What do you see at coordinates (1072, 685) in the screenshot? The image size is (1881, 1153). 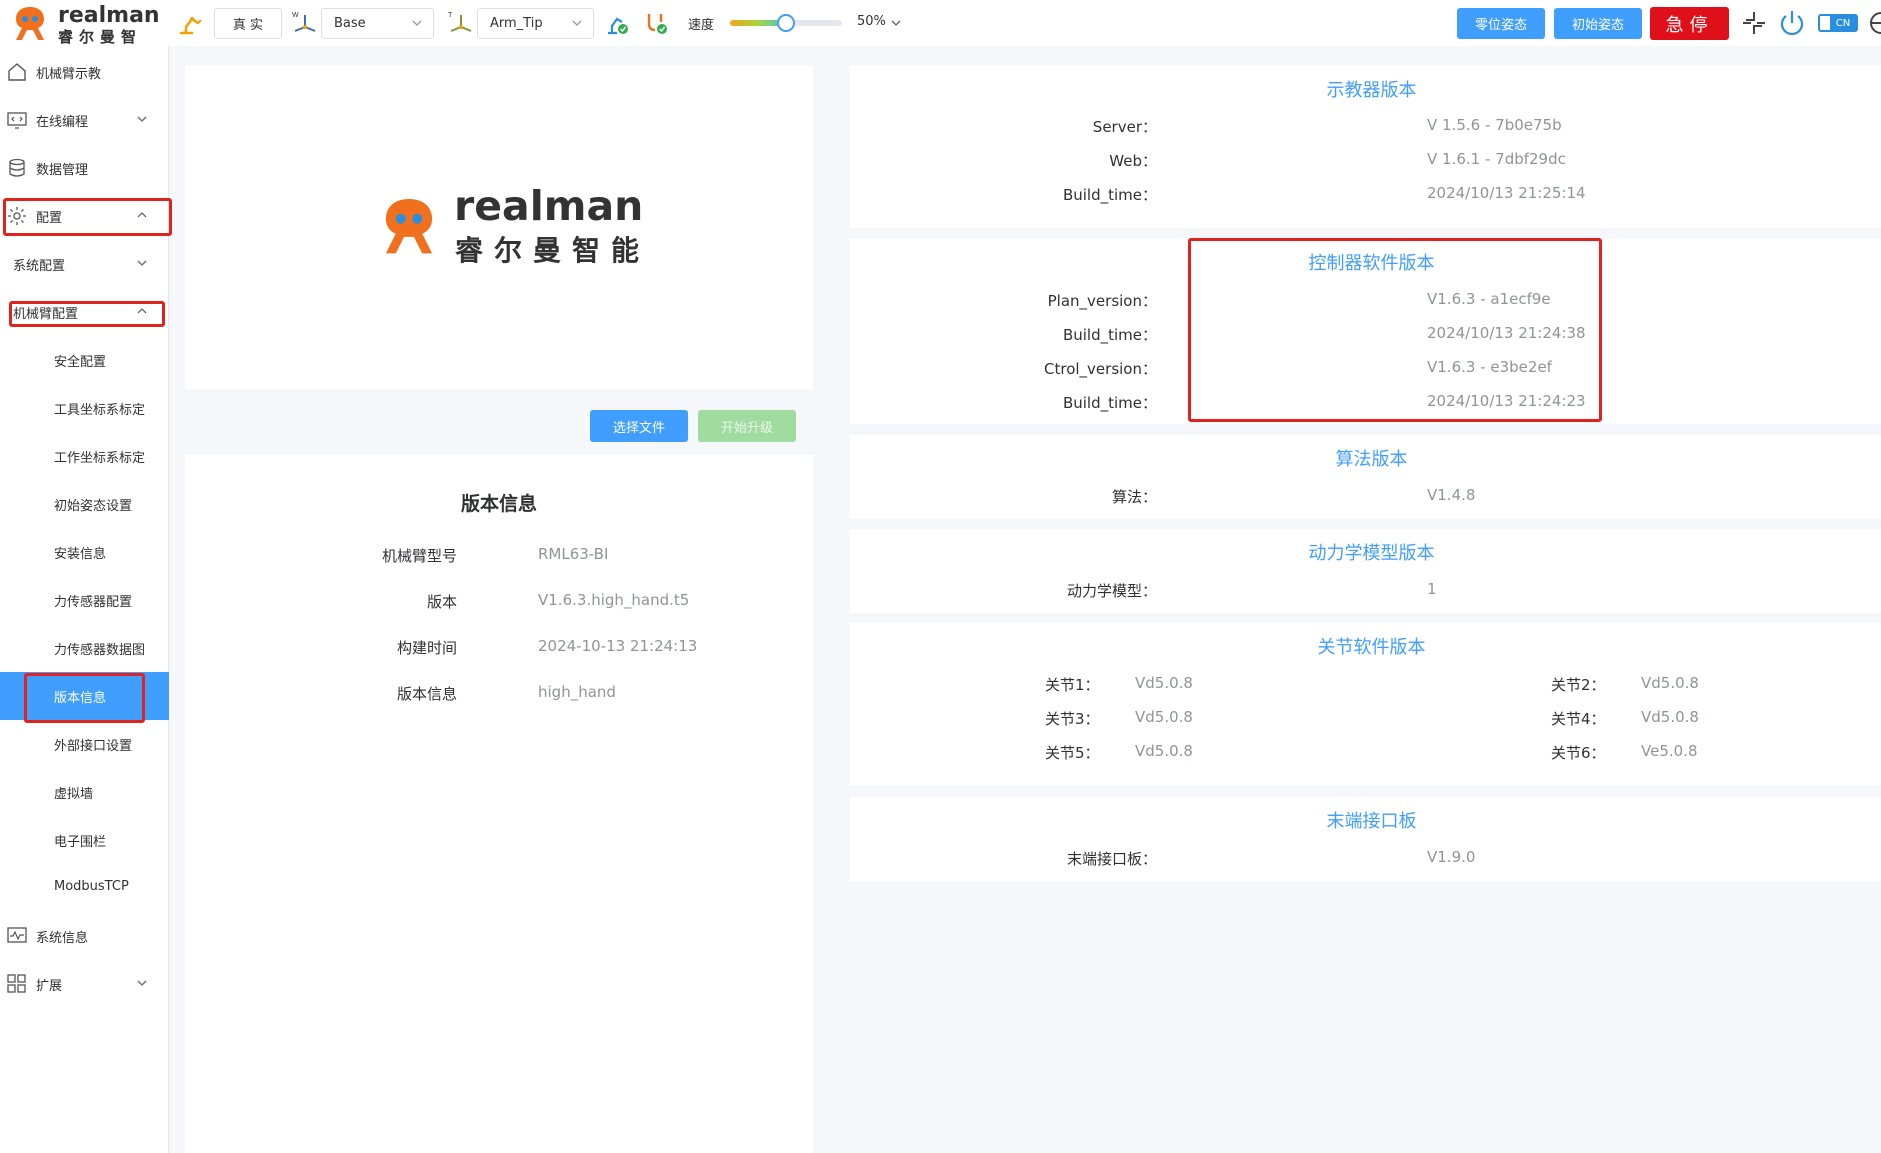 I see `joint-key: 关节1：` at bounding box center [1072, 685].